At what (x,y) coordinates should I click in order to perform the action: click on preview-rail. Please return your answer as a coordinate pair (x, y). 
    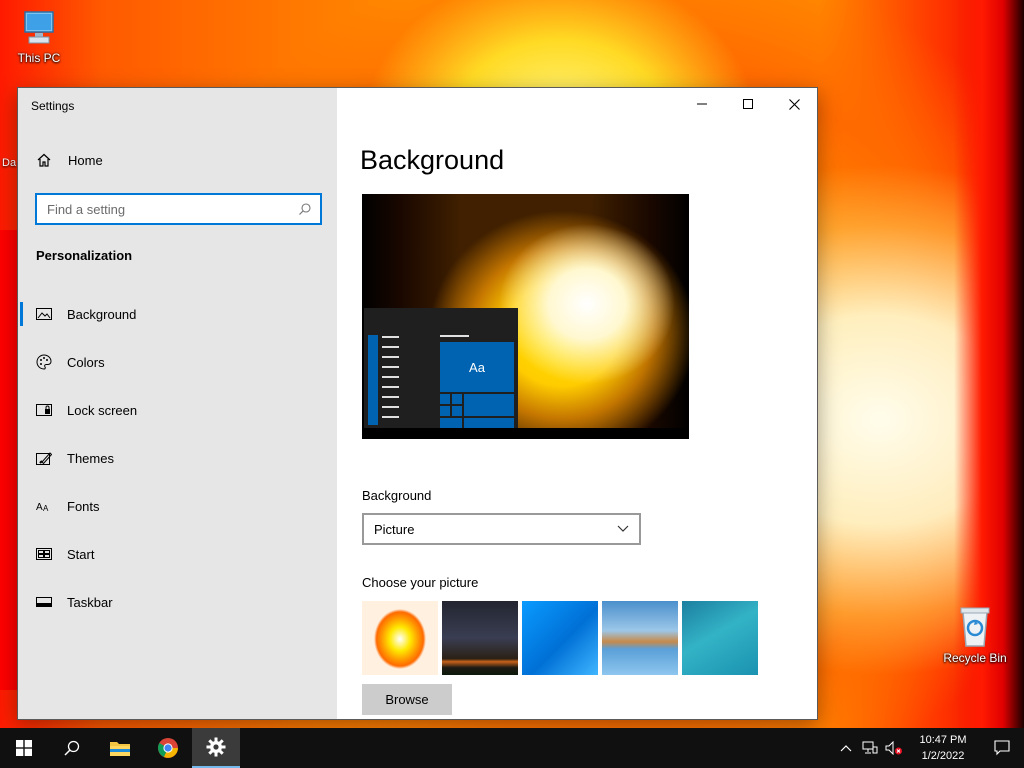
    Looking at the image, I should click on (373, 380).